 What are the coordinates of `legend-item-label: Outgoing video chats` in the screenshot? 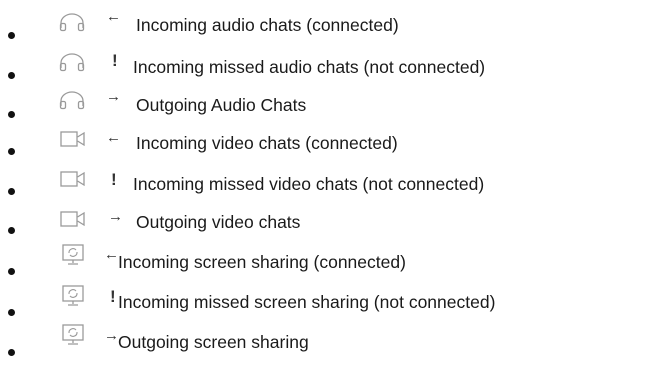 It's located at (218, 222).